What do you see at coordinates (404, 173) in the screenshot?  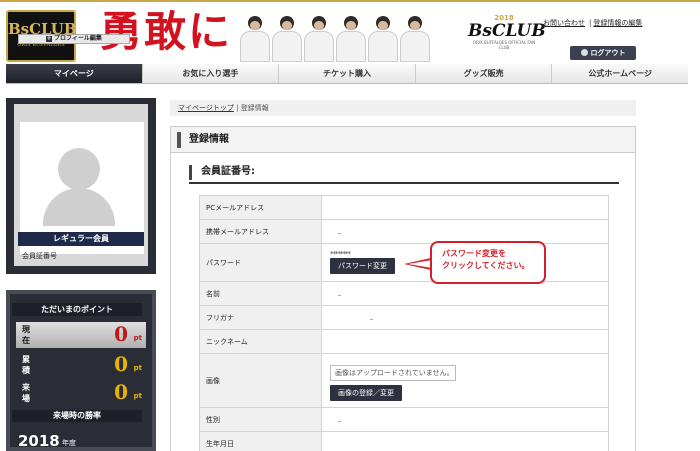 I see `member-number-heading: 会員証番号:` at bounding box center [404, 173].